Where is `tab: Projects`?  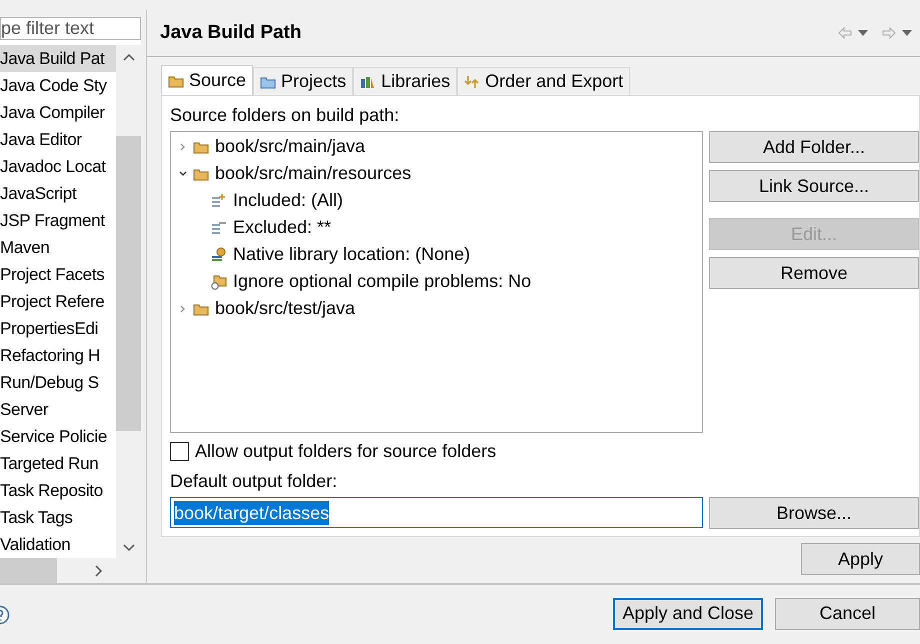 tab: Projects is located at coordinates (303, 81).